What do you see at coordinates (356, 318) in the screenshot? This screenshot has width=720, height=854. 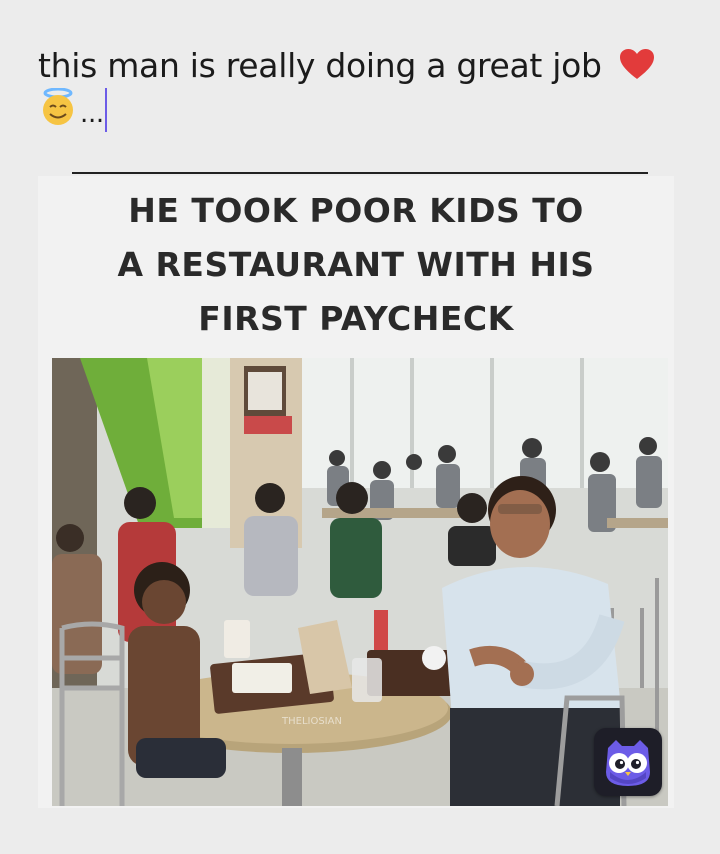 I see `headline-line-3: FIRST PAYCHECK` at bounding box center [356, 318].